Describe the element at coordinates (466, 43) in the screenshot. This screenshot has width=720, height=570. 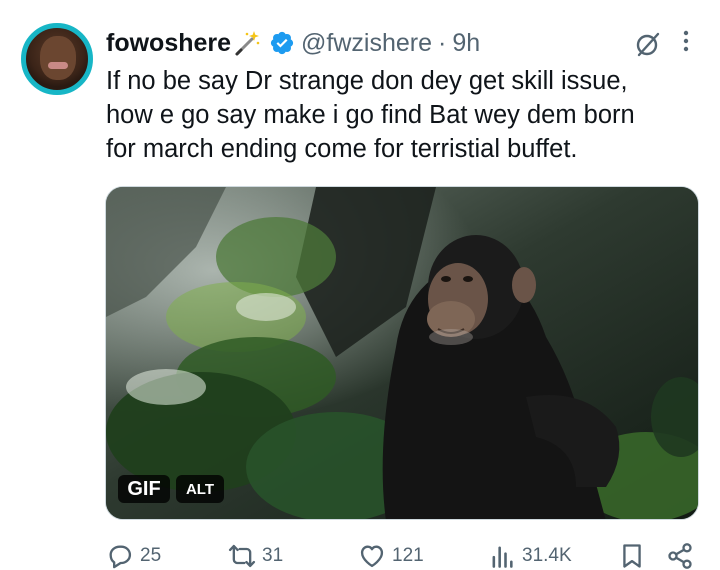
I see `timestamp: 9h` at that location.